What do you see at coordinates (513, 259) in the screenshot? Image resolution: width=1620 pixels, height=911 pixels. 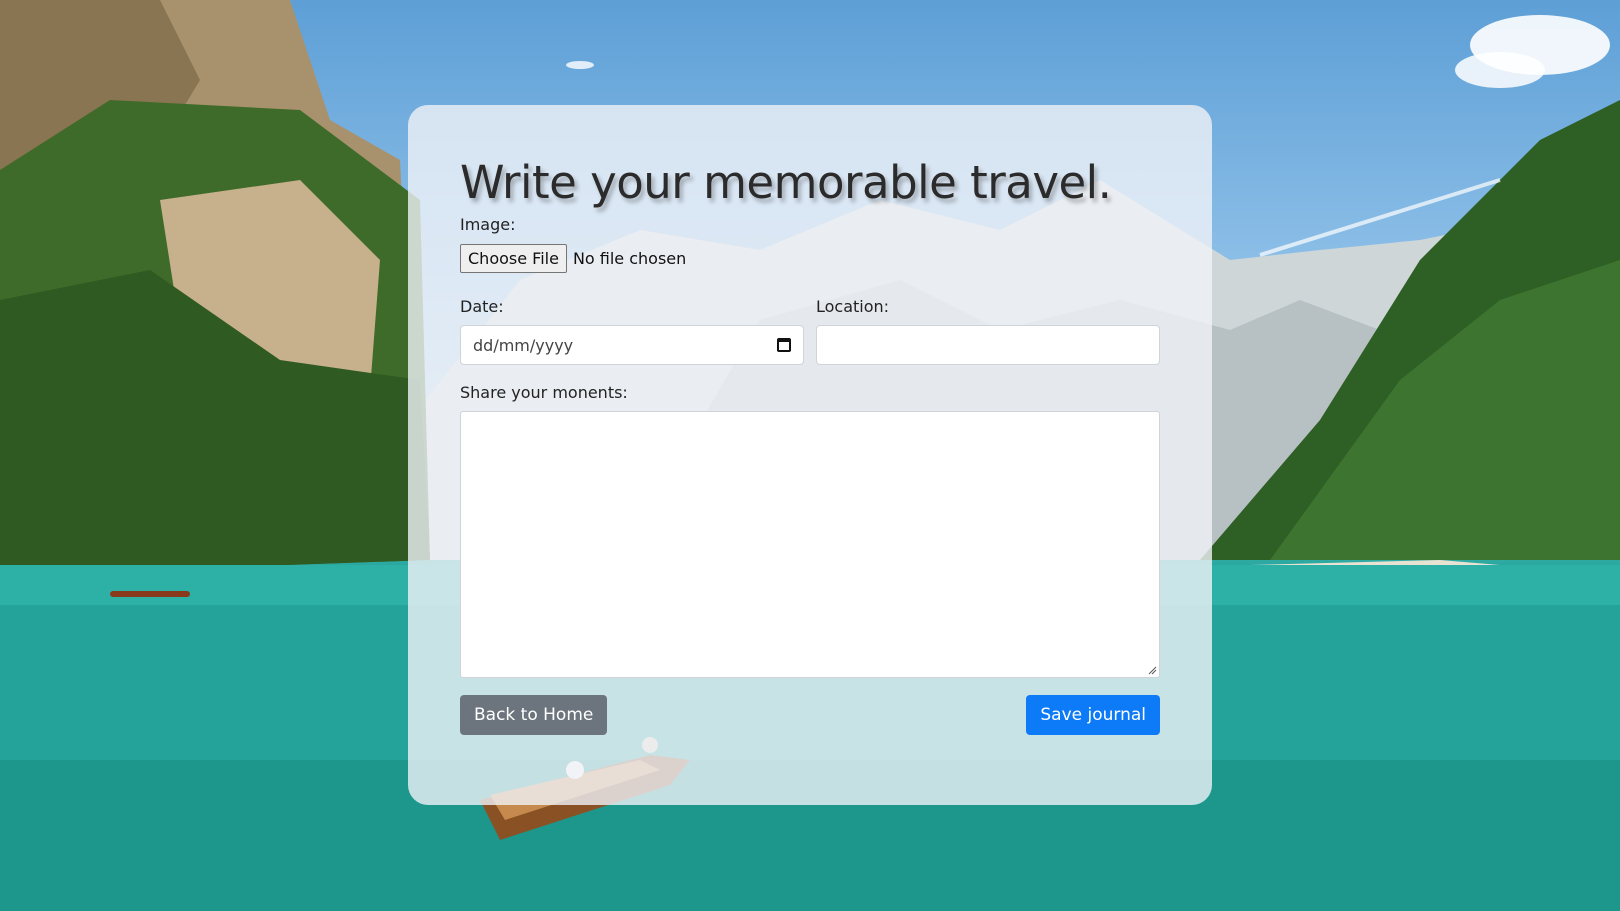 I see `choose-file-button: Choose File` at bounding box center [513, 259].